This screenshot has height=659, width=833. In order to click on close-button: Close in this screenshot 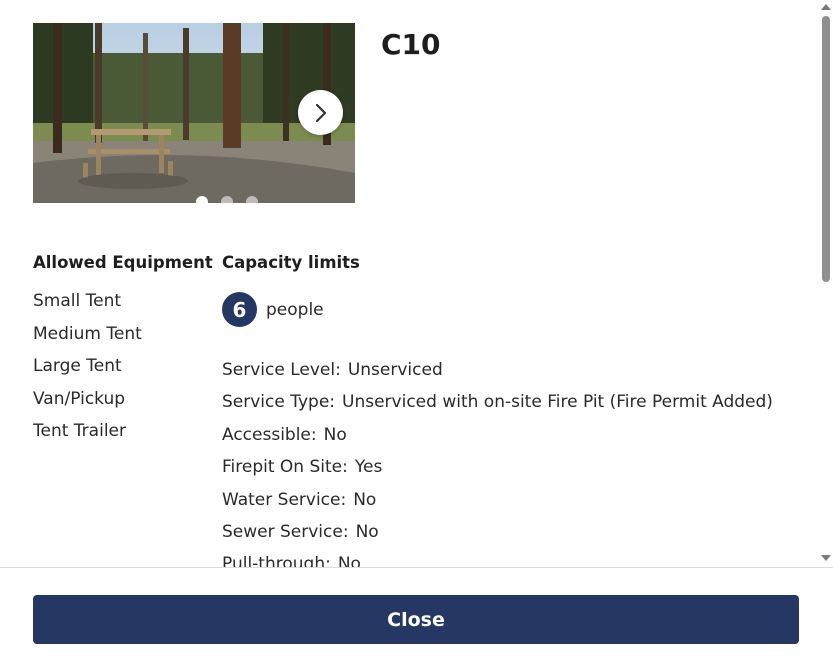, I will do `click(416, 619)`.